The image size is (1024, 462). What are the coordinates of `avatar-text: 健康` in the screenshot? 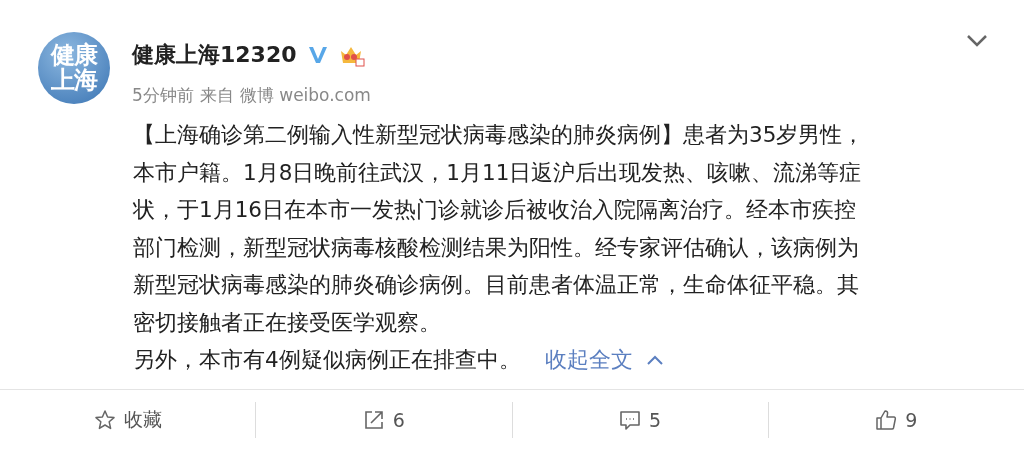 It's located at (74, 55).